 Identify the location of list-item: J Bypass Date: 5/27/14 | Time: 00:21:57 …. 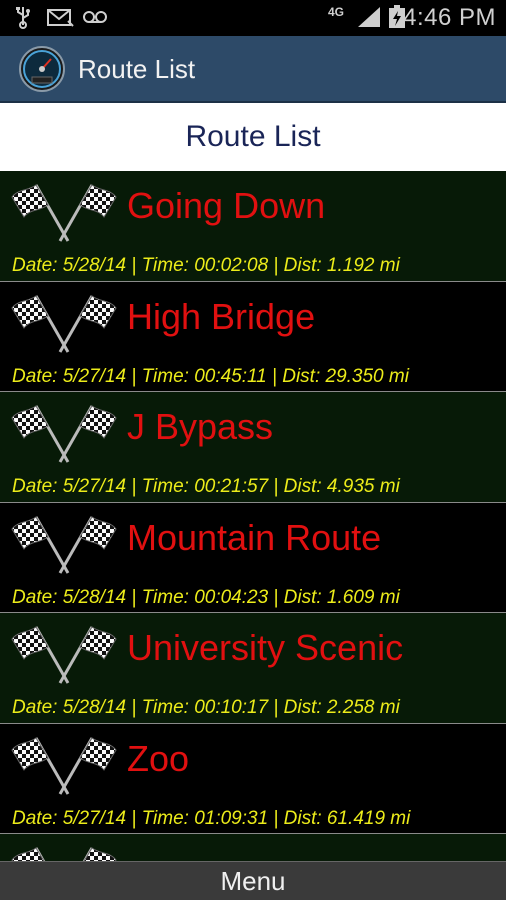
(253, 447).